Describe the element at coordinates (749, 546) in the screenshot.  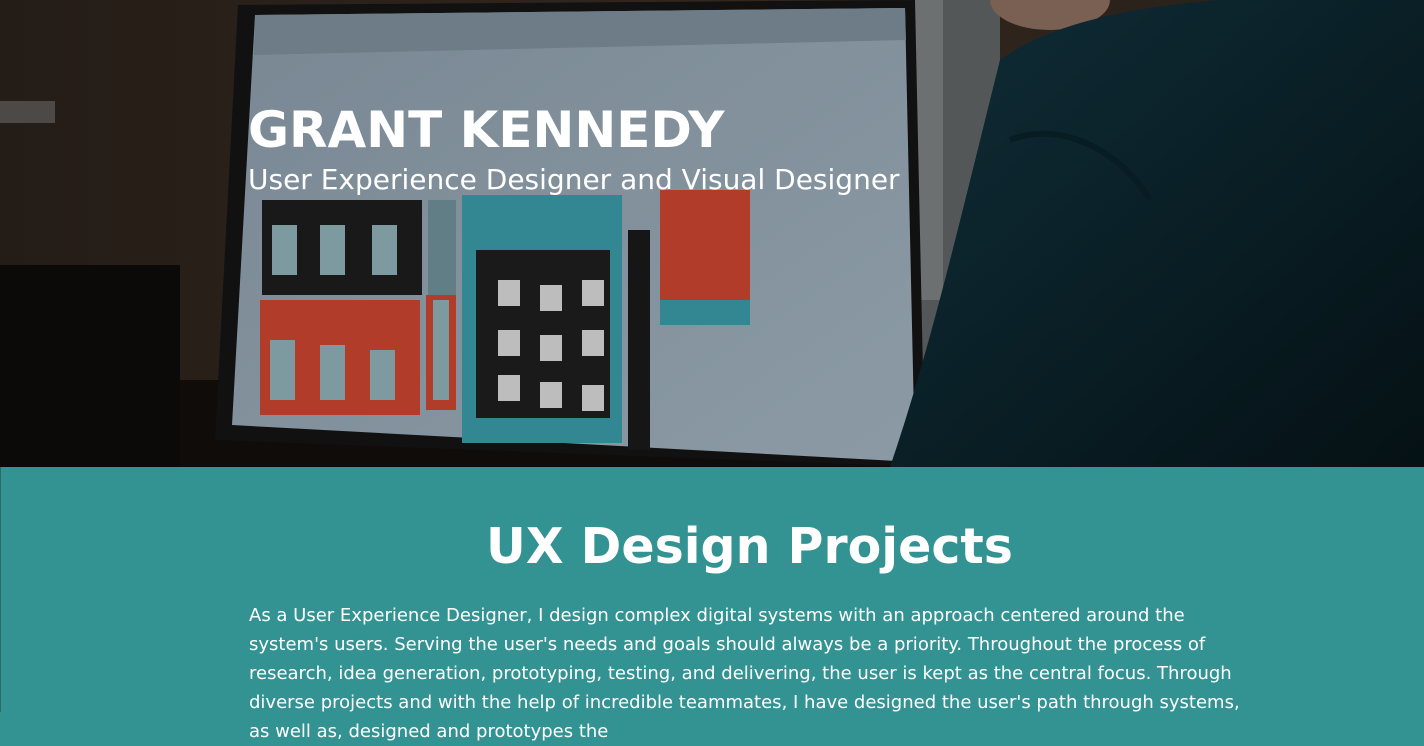
I see `section-title: UX Design Projects` at that location.